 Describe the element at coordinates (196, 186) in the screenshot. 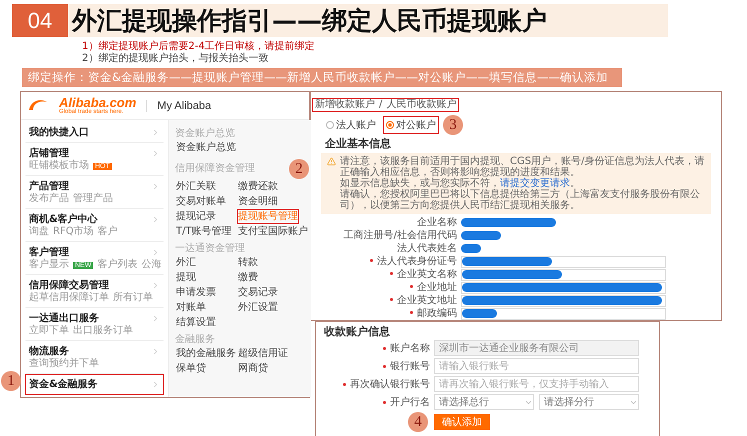

I see `service-link: 外汇关联` at that location.